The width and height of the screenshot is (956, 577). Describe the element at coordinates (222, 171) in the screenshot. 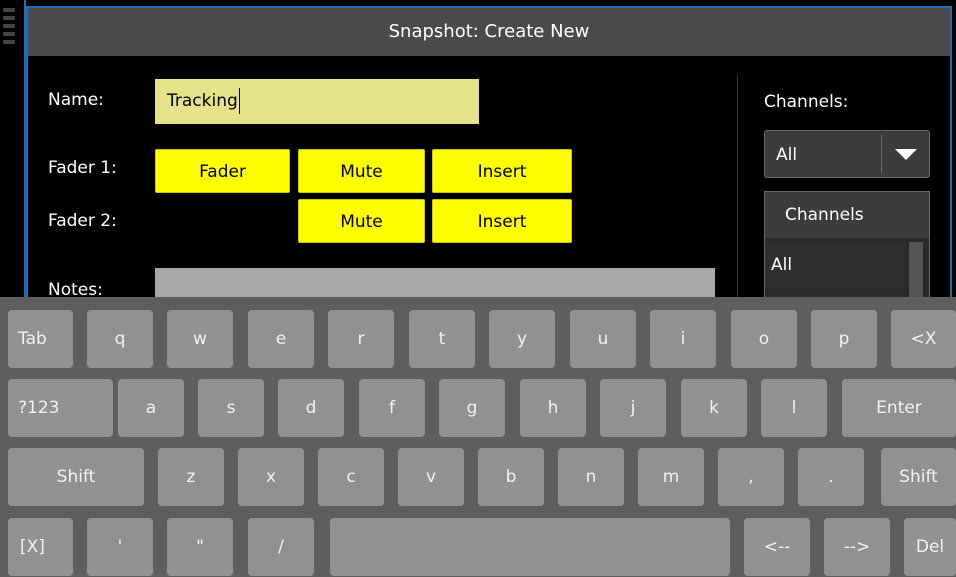

I see `fader1-fader-button: Fader` at that location.